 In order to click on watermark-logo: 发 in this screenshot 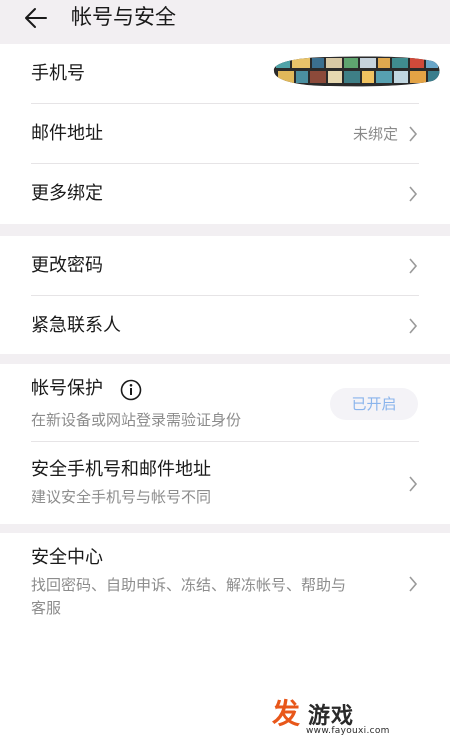, I will do `click(286, 713)`.